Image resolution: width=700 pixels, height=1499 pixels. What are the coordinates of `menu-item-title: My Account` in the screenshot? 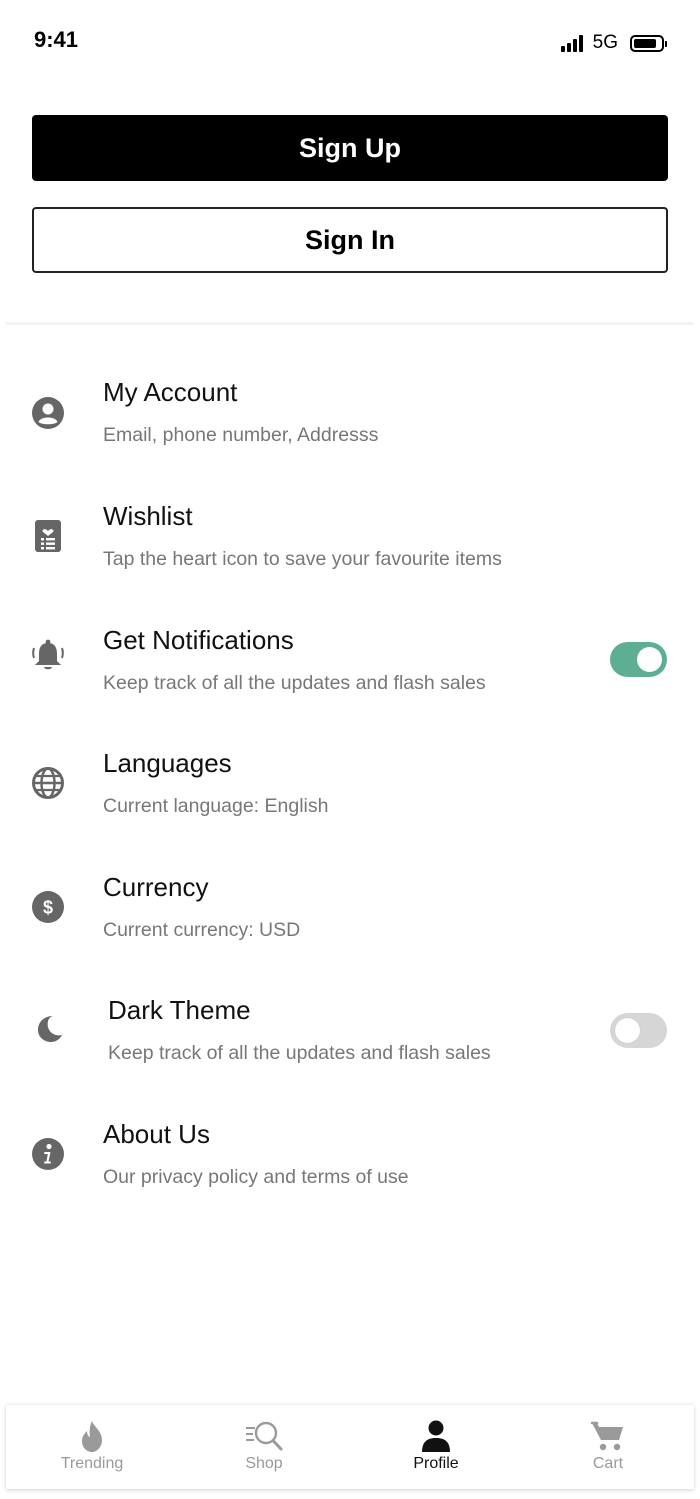 It's located at (170, 392).